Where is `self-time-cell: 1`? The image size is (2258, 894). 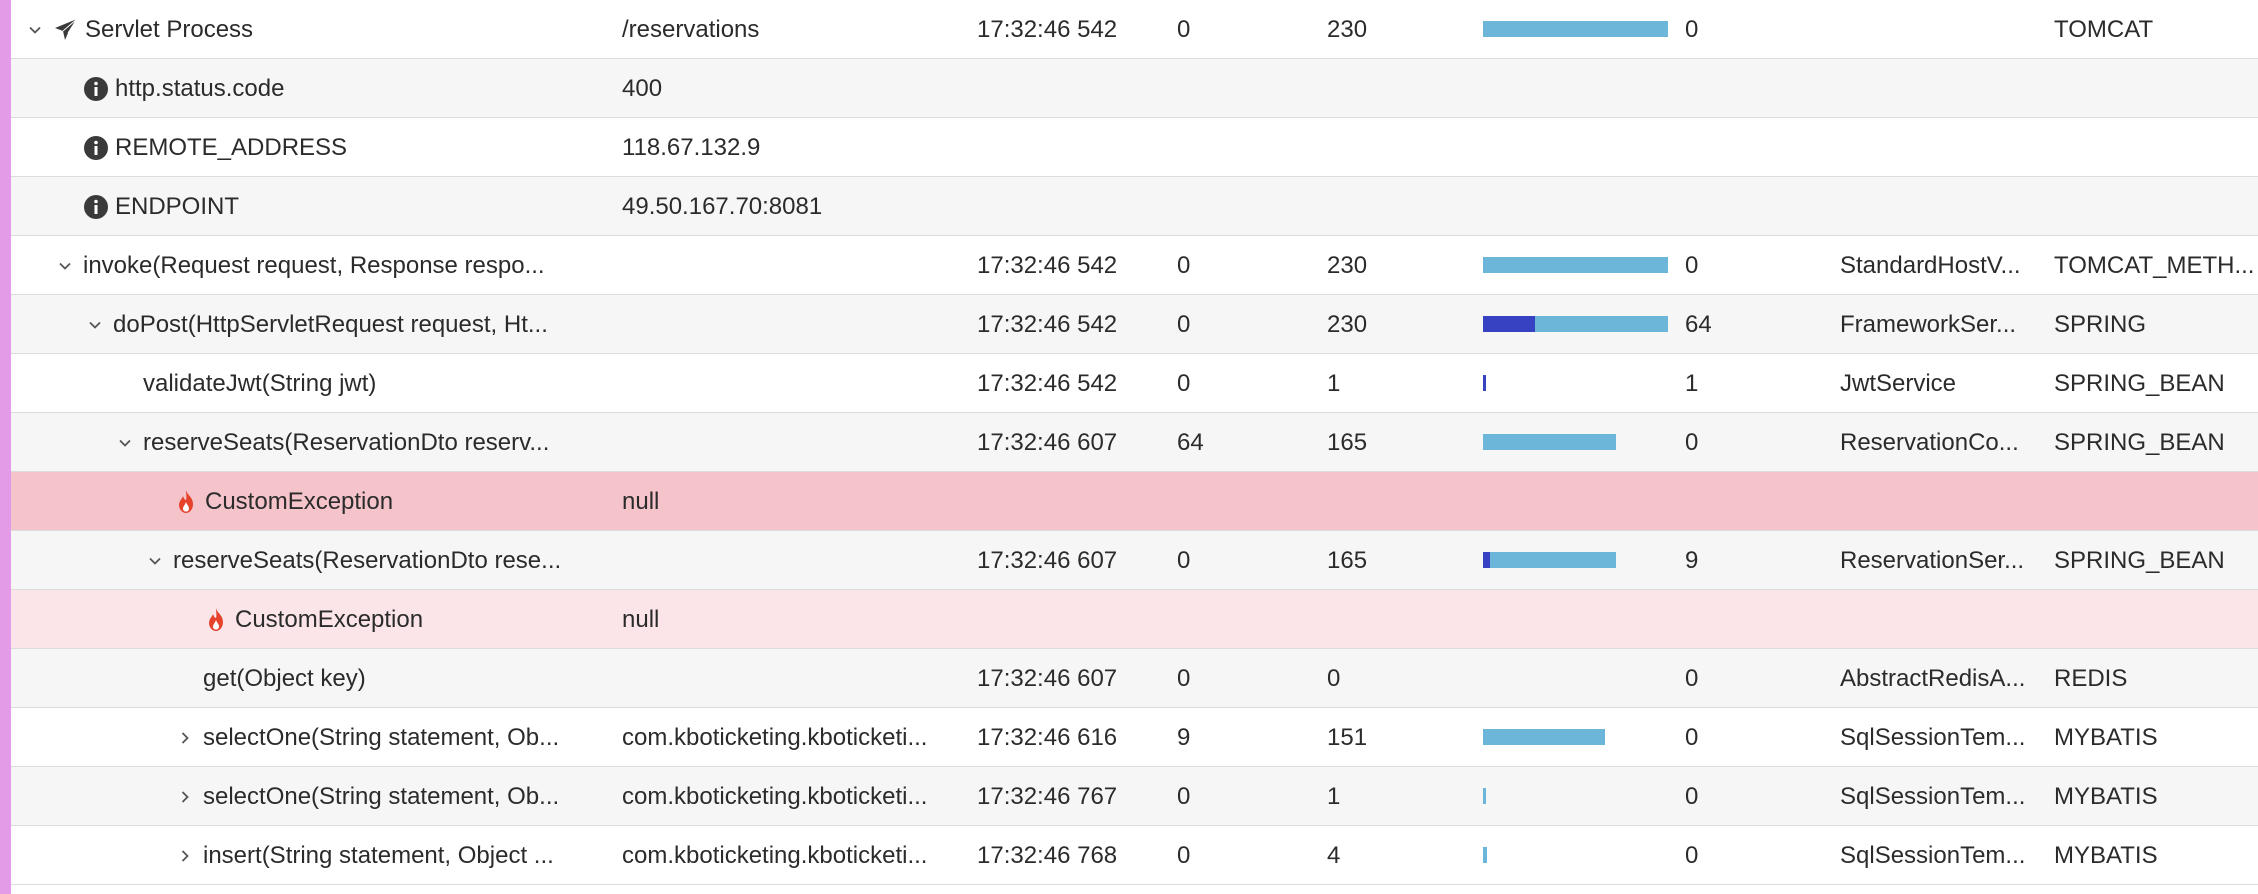
self-time-cell: 1 is located at coordinates (1692, 383).